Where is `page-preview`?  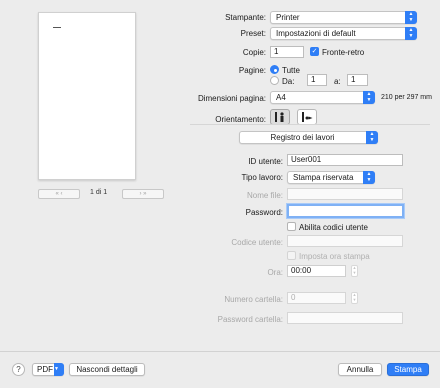 page-preview is located at coordinates (87, 96).